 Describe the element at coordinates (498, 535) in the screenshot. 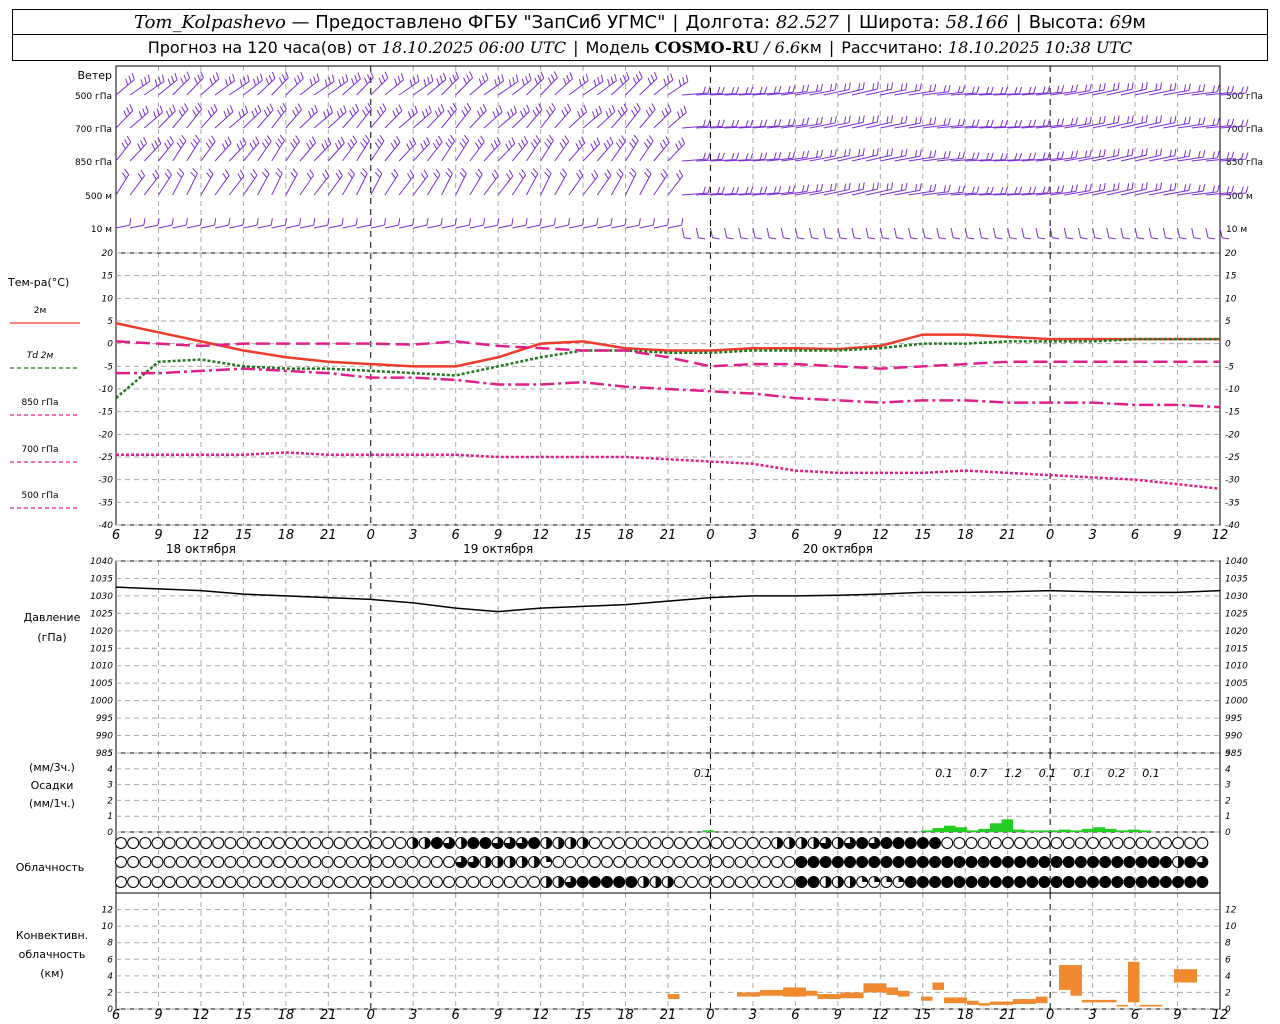

I see `time-tick-label: 9` at that location.